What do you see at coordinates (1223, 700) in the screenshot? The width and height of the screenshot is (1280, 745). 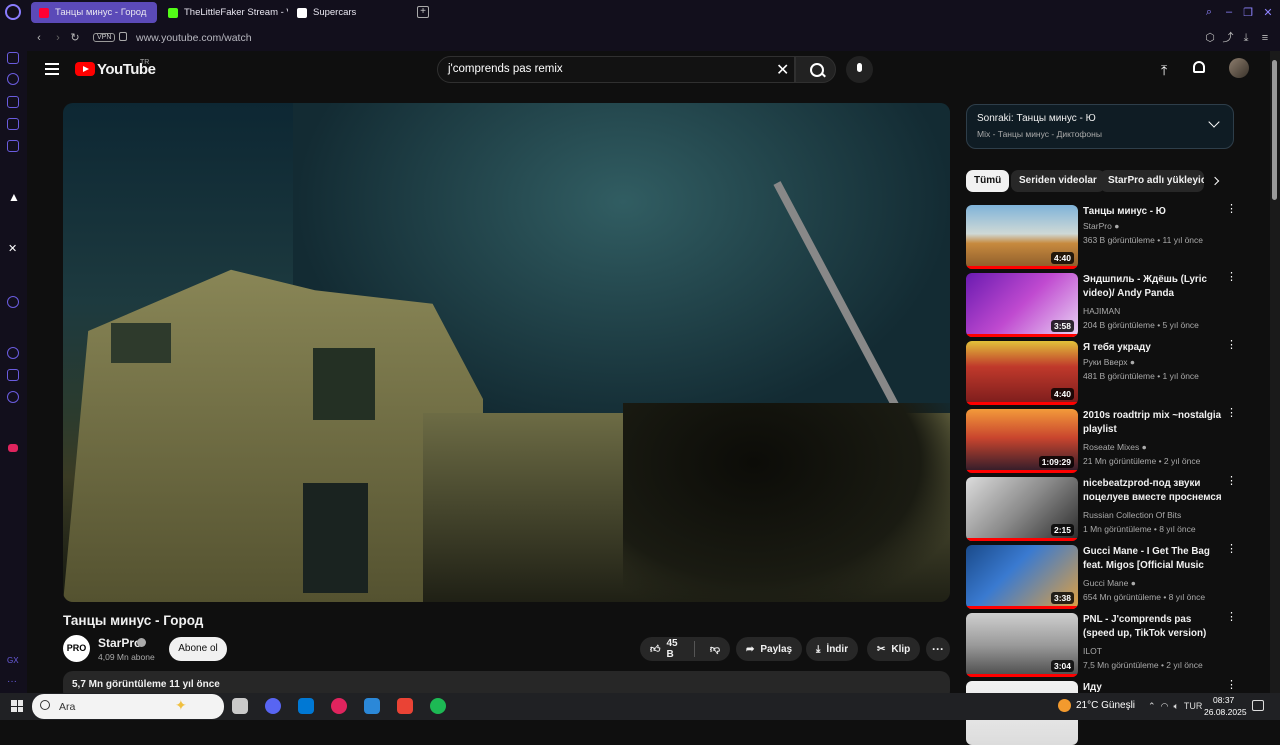 I see `clock-time: 08:37` at bounding box center [1223, 700].